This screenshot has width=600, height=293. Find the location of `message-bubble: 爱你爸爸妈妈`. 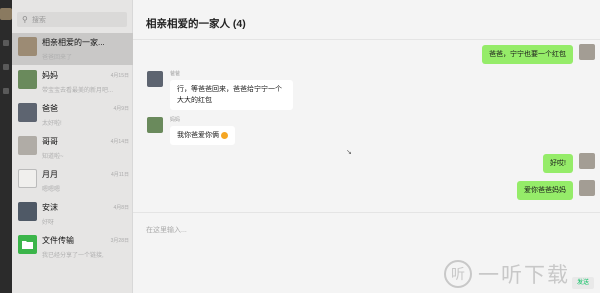

message-bubble: 爱你爸爸妈妈 is located at coordinates (545, 190).